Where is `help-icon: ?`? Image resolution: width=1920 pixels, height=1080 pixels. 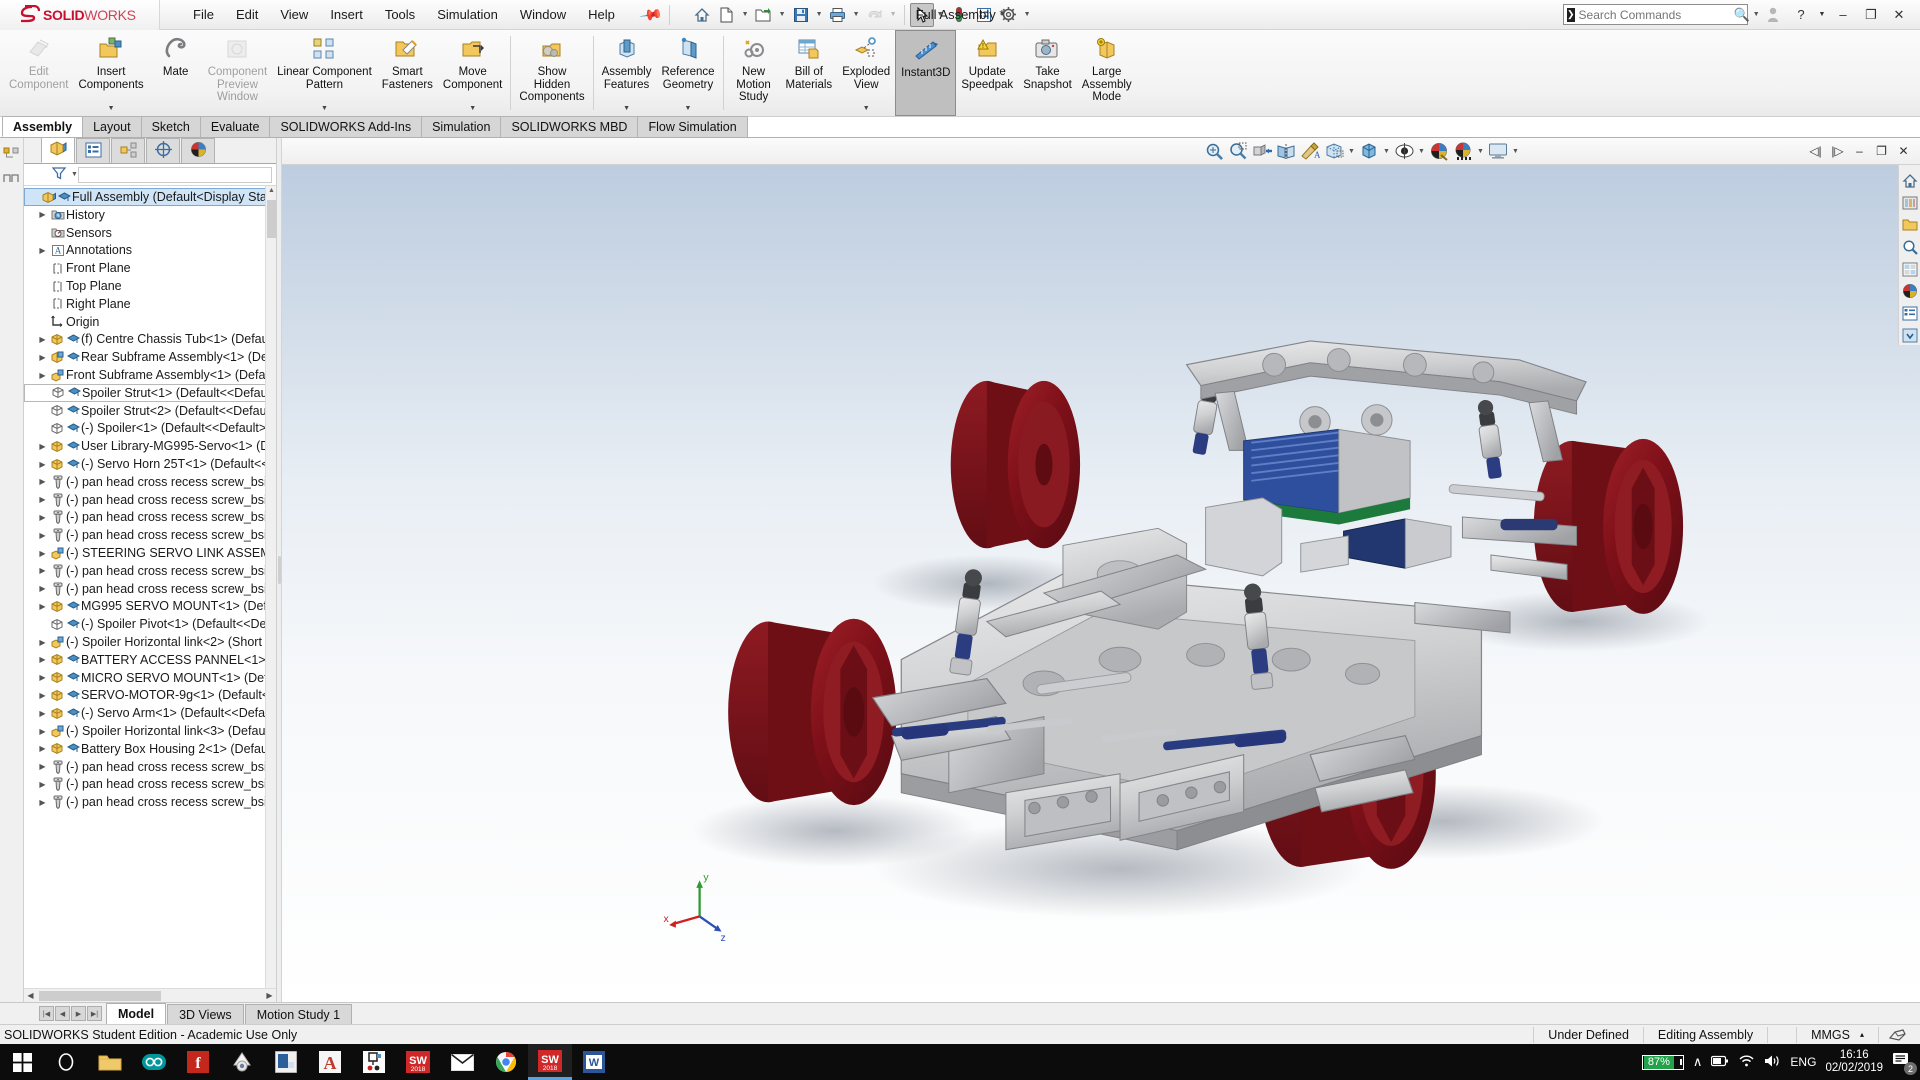
help-icon: ? is located at coordinates (1801, 15).